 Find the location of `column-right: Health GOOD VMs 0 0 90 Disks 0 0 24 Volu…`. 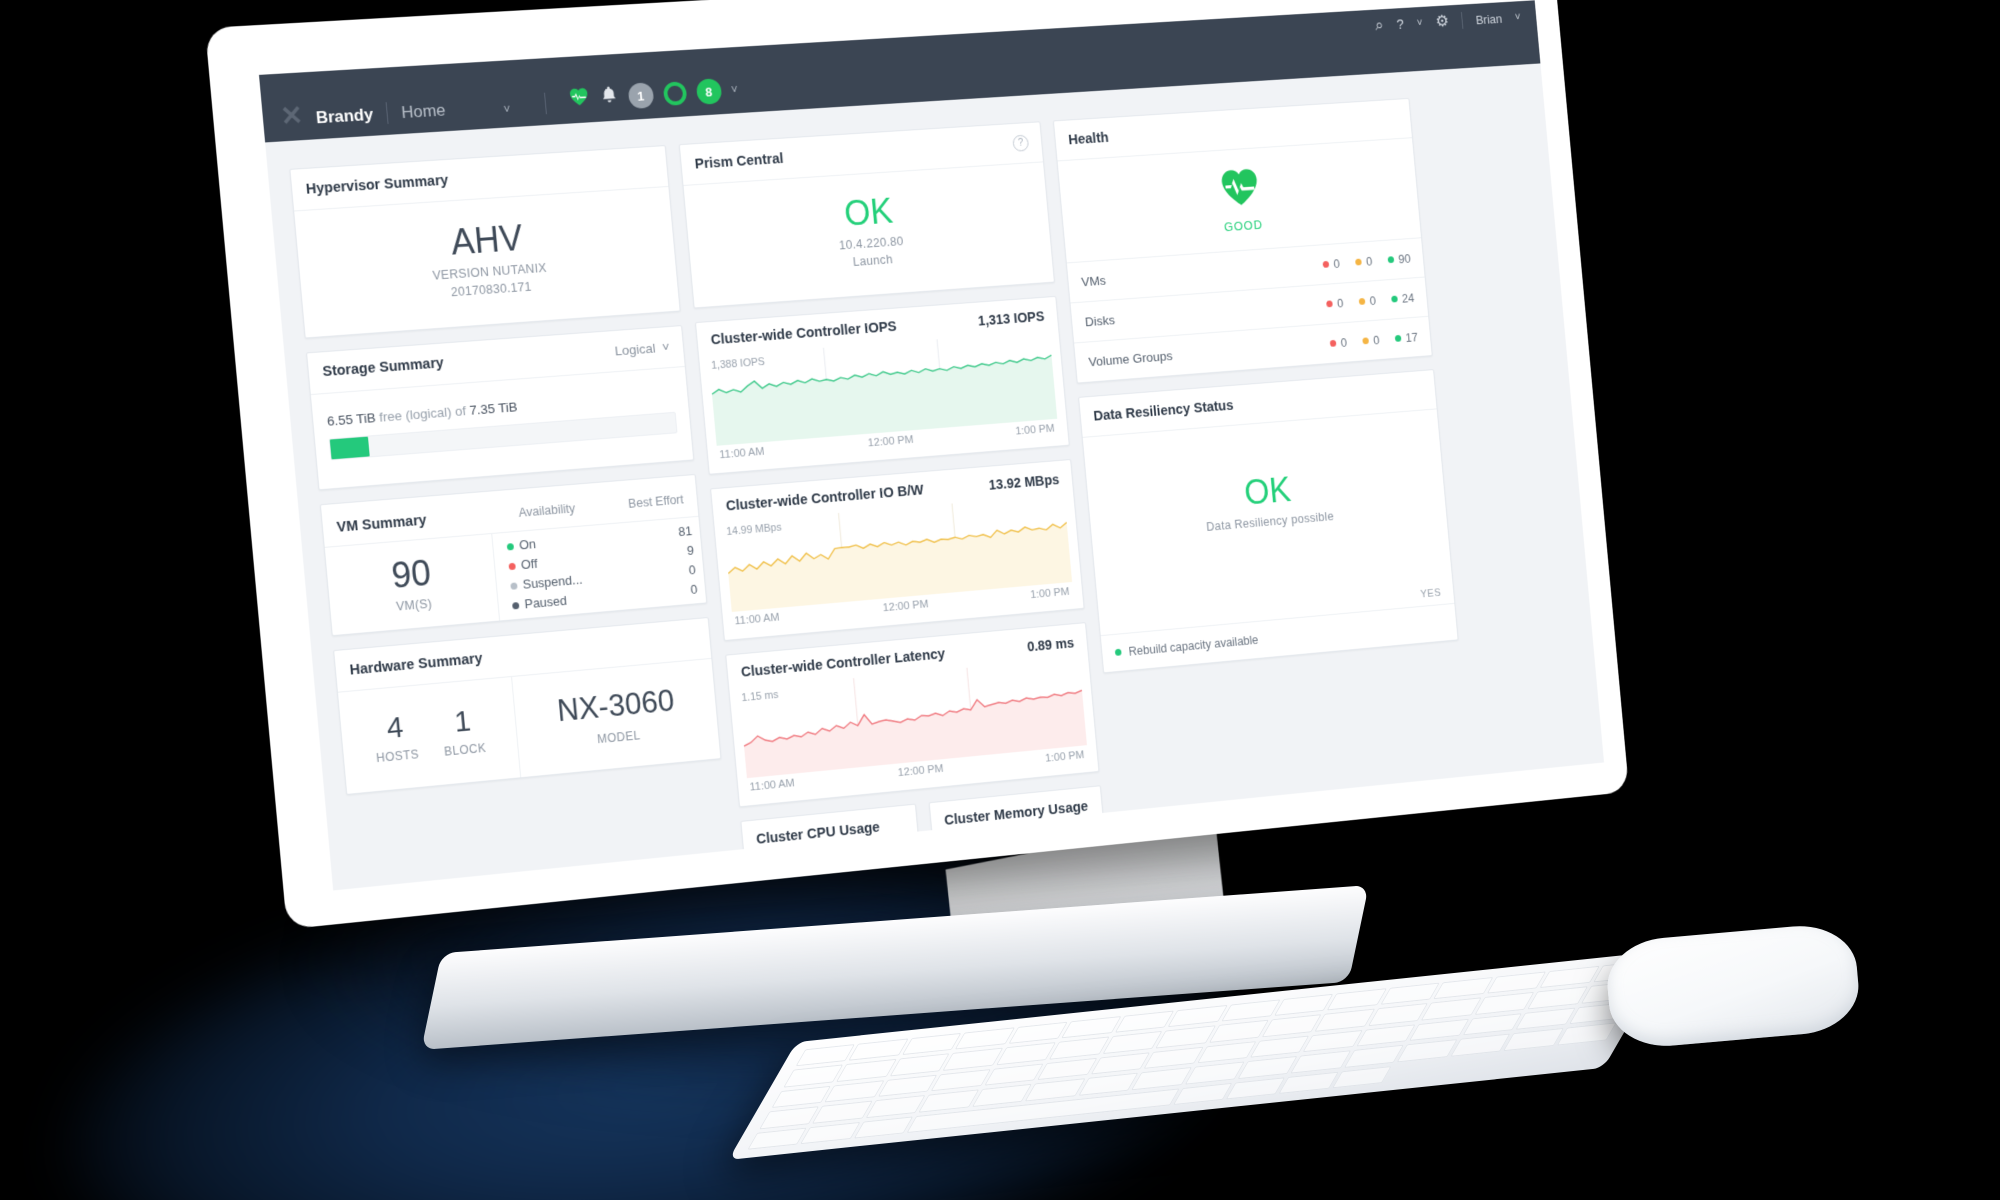

column-right: Health GOOD VMs 0 0 90 Disks 0 0 24 Volu… is located at coordinates (1267, 494).